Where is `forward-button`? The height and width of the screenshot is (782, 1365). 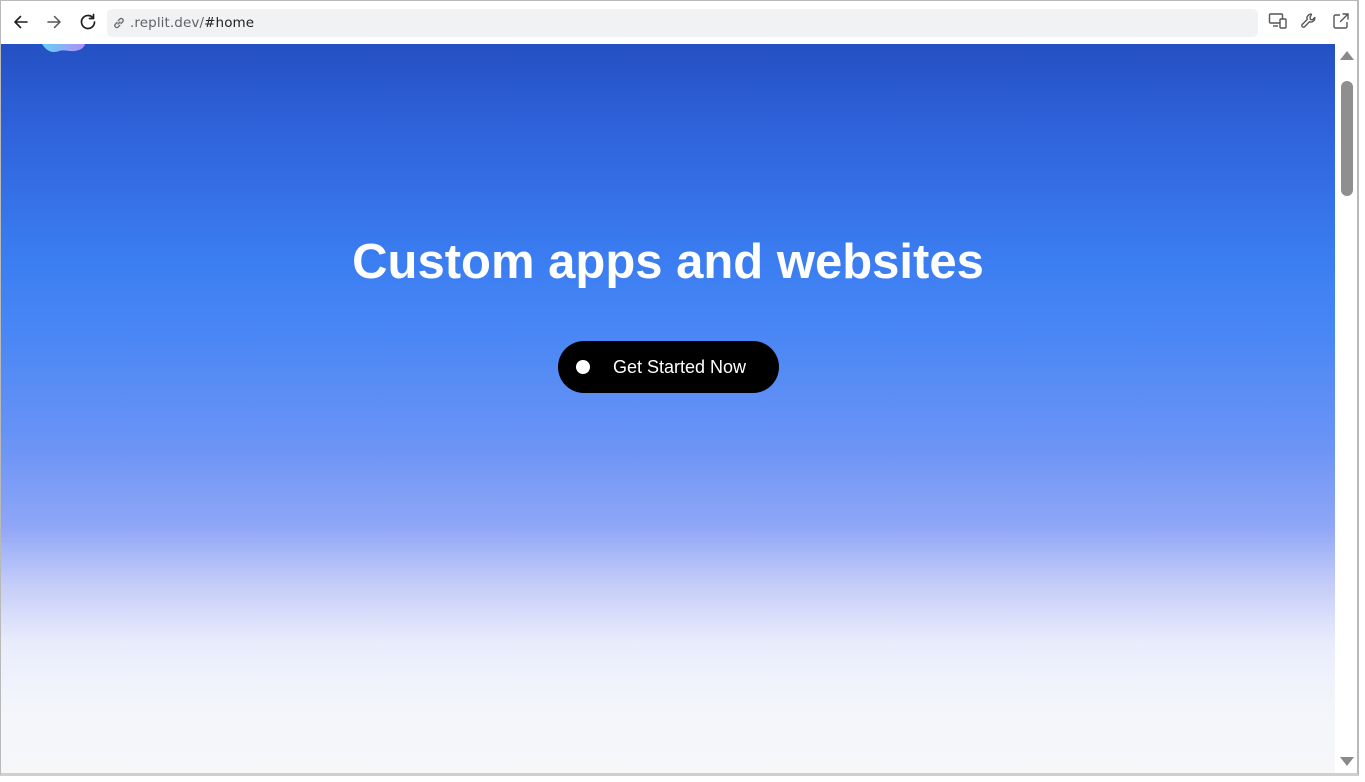 forward-button is located at coordinates (54, 22).